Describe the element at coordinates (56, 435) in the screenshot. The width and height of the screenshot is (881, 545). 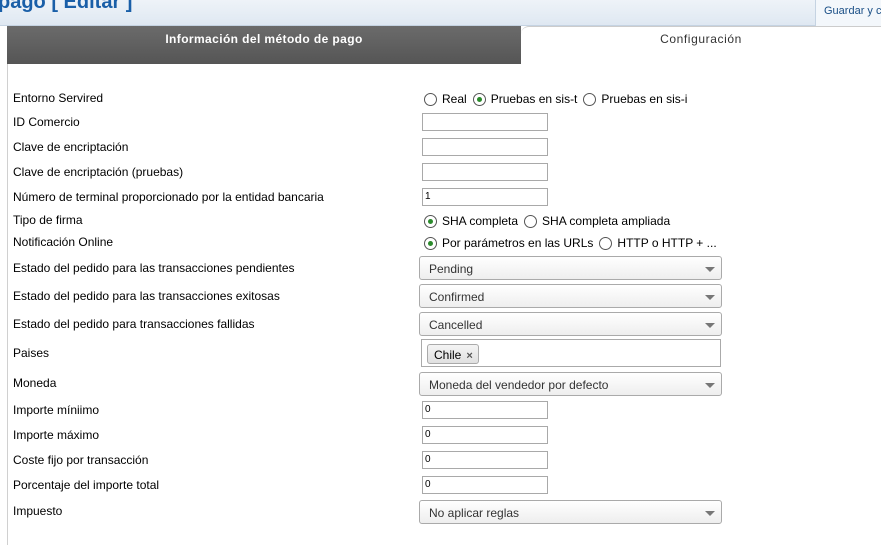
I see `label-importe-max: Importe máximo` at that location.